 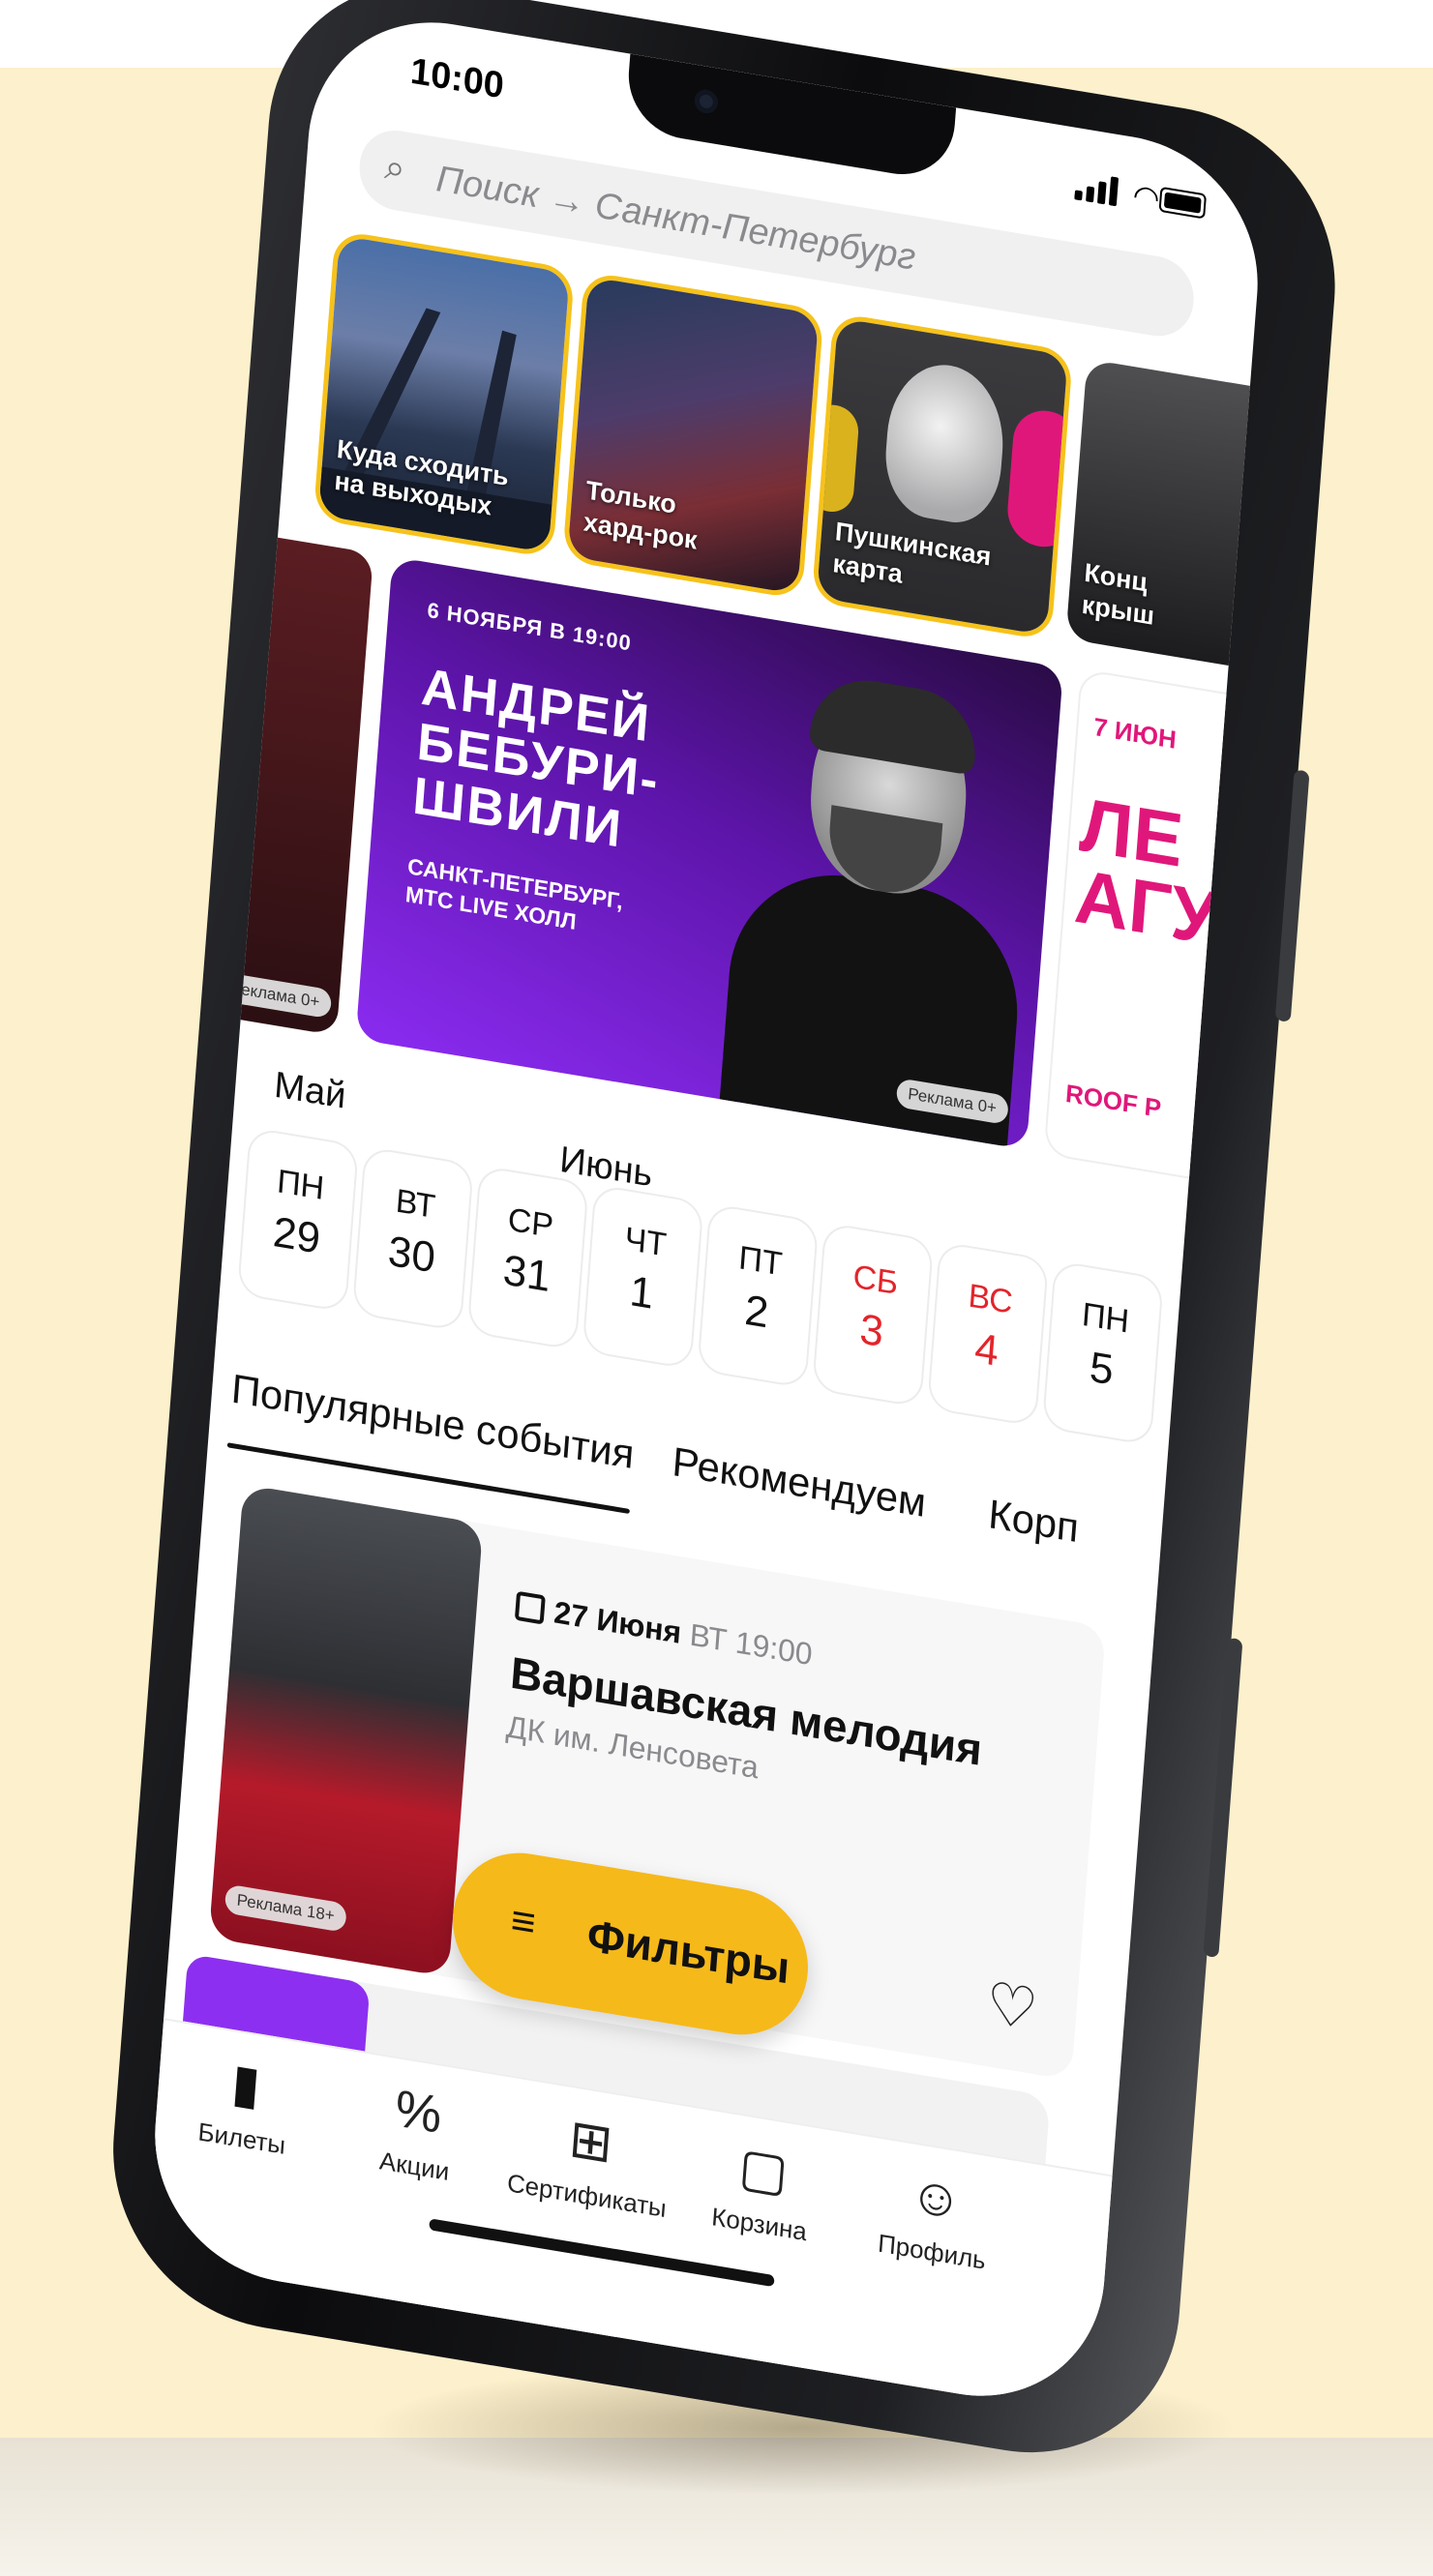 What do you see at coordinates (617, 1622) in the screenshot?
I see `event-date: 27 Июня` at bounding box center [617, 1622].